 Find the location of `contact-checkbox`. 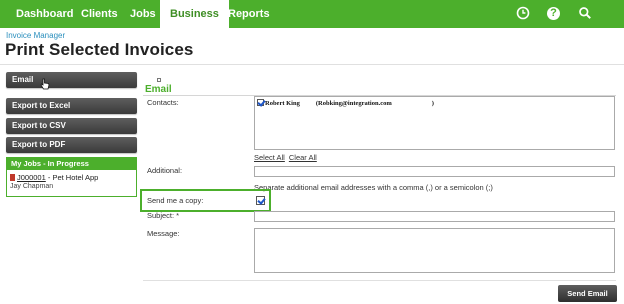

contact-checkbox is located at coordinates (260, 102).